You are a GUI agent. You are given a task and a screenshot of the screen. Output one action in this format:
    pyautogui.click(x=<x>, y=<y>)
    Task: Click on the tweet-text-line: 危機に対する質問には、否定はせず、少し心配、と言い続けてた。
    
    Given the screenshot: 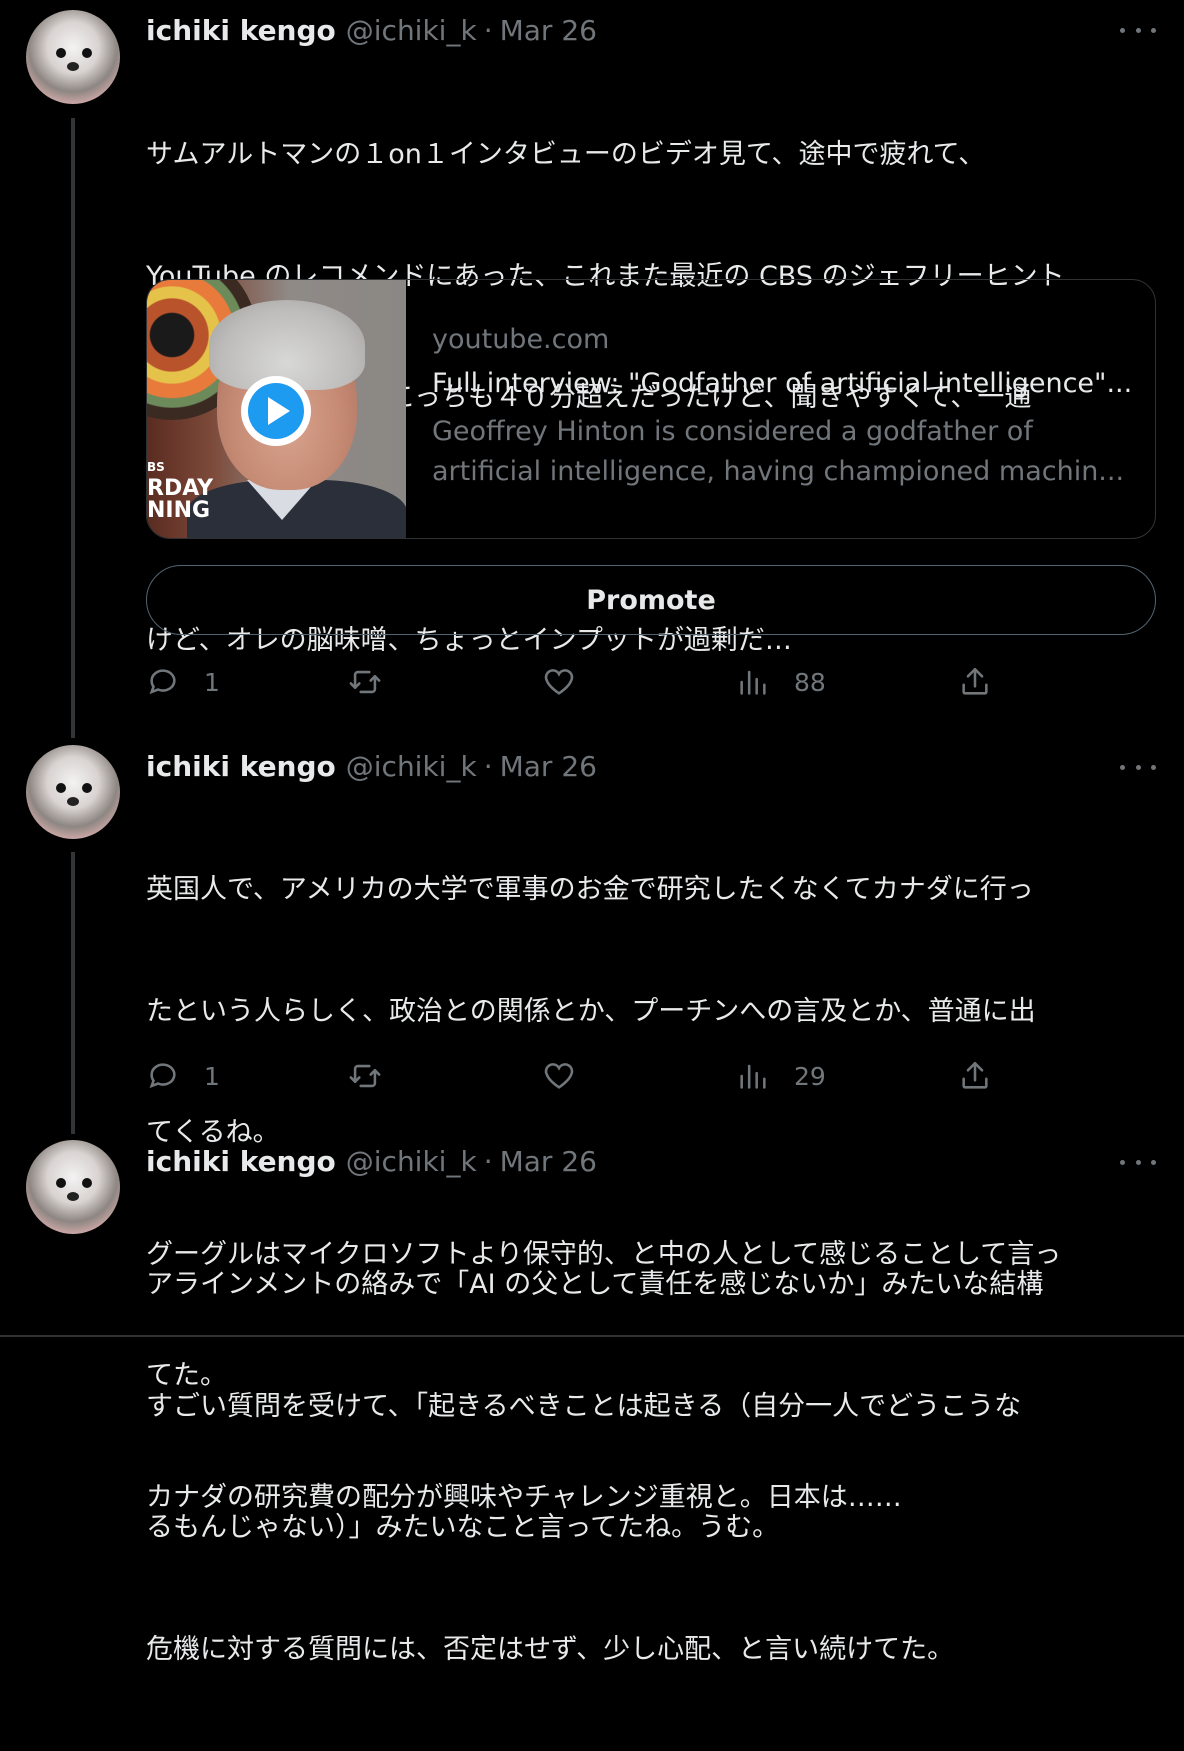 What is the action you would take?
    pyautogui.click(x=550, y=1649)
    